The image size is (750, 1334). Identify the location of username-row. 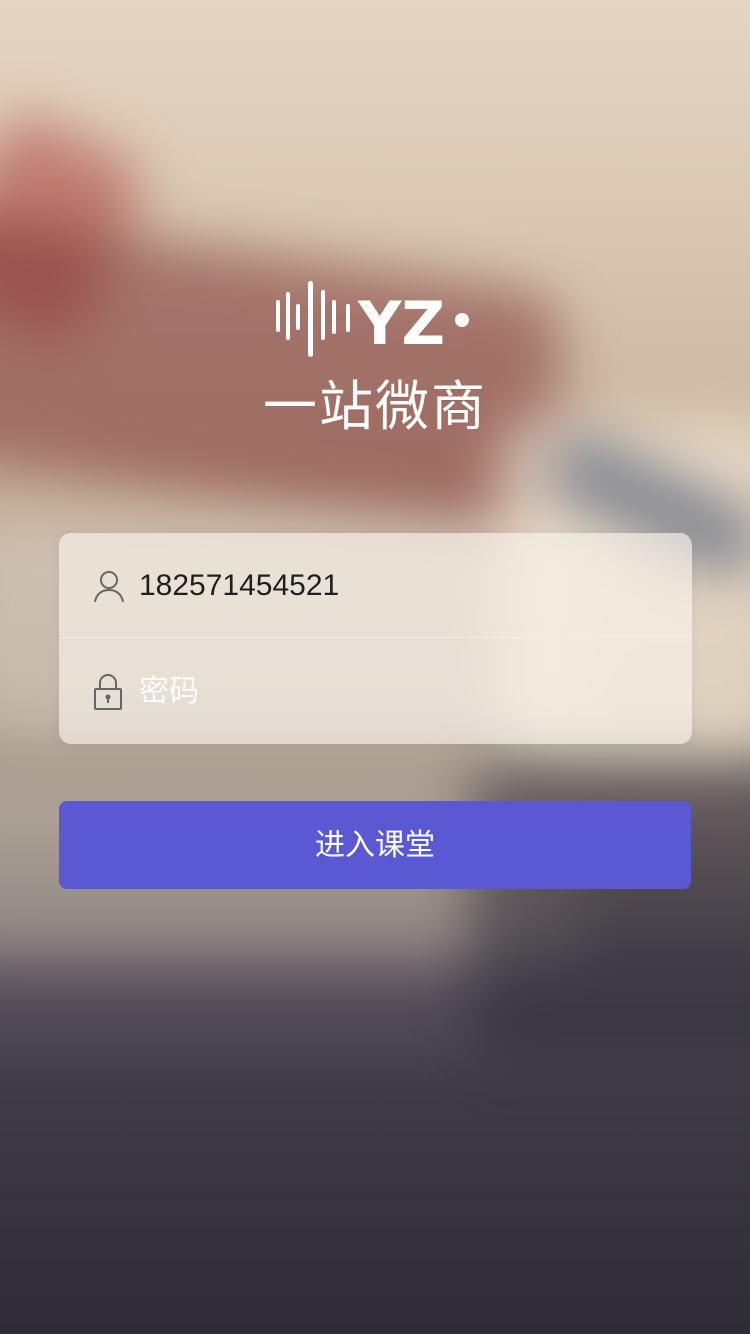
(375, 585).